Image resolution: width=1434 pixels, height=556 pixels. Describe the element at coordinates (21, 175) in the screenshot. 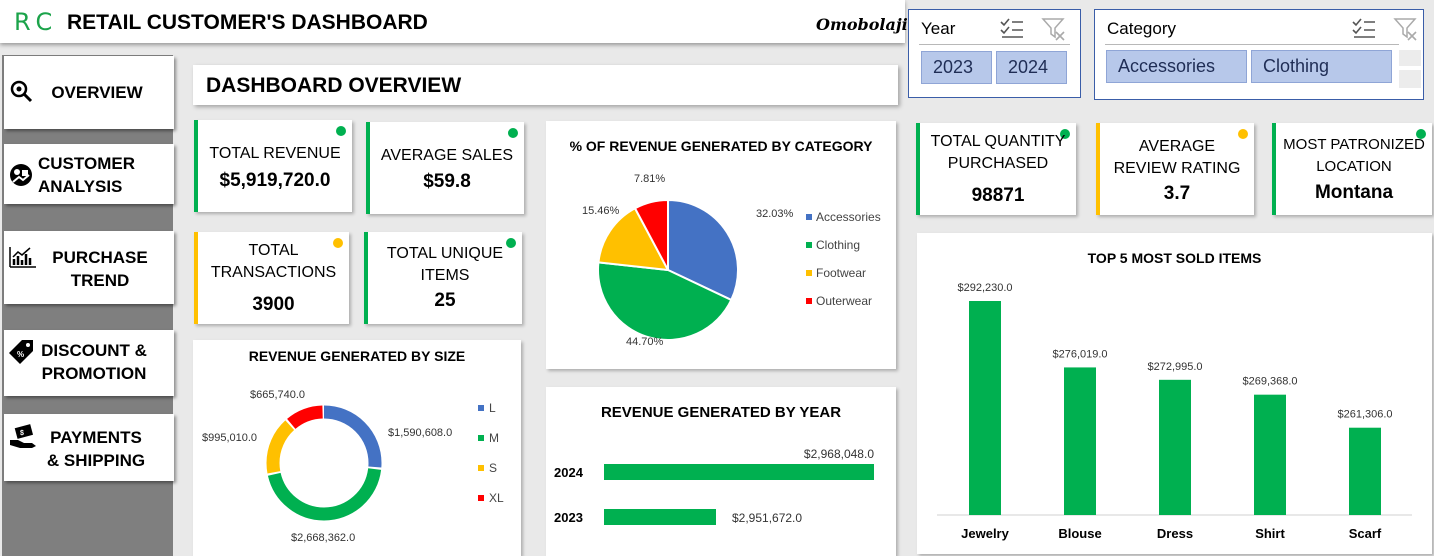

I see `customer-icon` at that location.